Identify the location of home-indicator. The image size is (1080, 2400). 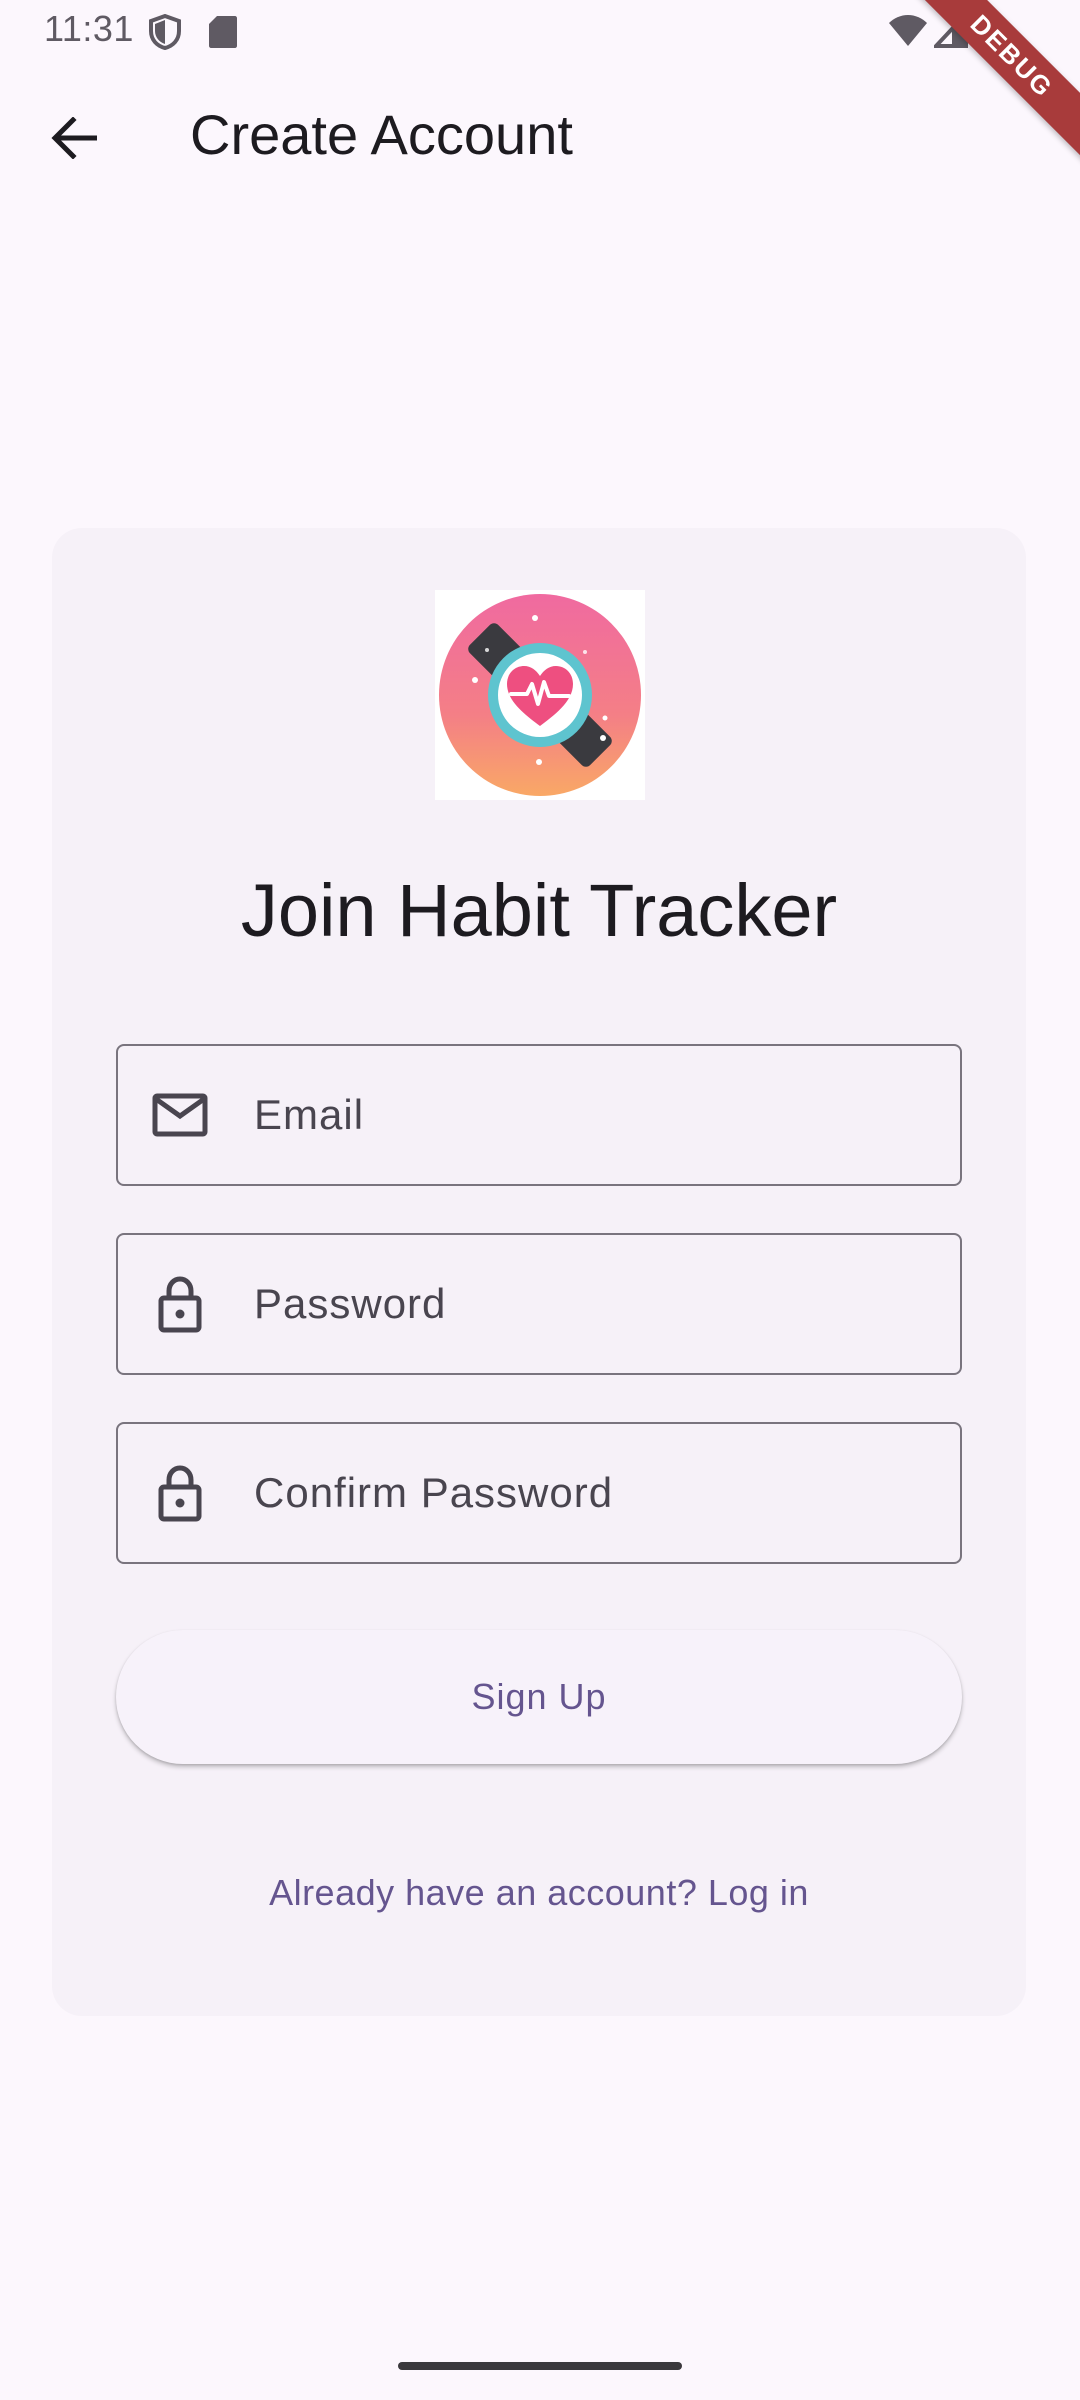
(540, 2366).